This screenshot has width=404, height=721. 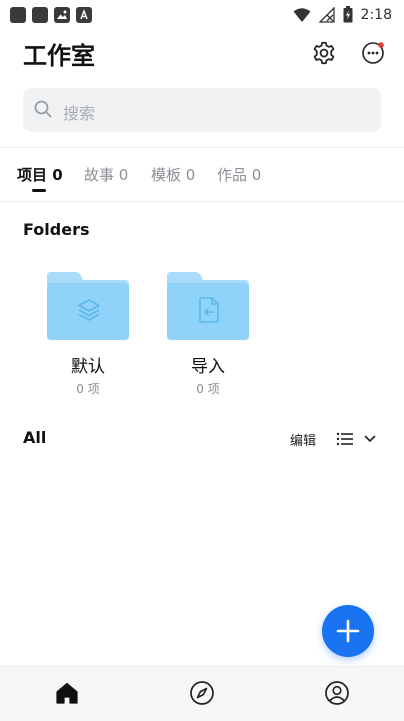 I want to click on header: 工作室, so click(x=202, y=54).